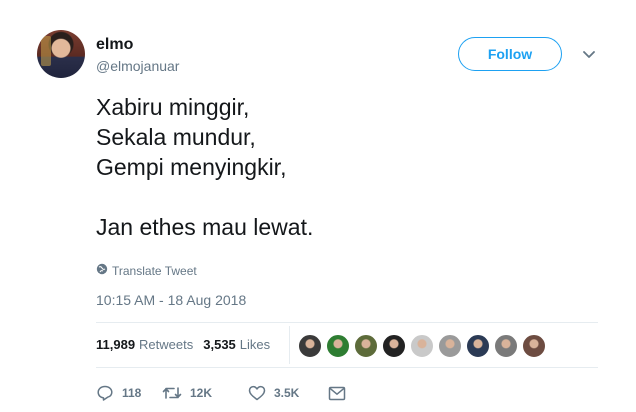  Describe the element at coordinates (589, 55) in the screenshot. I see `chevron-down-icon` at that location.